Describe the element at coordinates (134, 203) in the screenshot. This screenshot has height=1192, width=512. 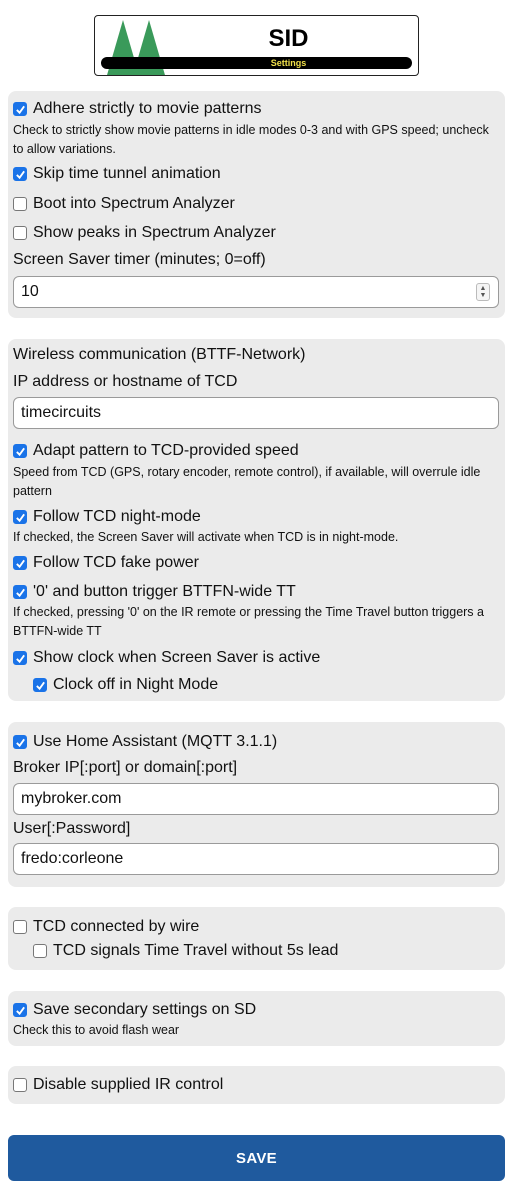
I see `boot-sa-label: Boot into Spectrum Analyzer` at that location.